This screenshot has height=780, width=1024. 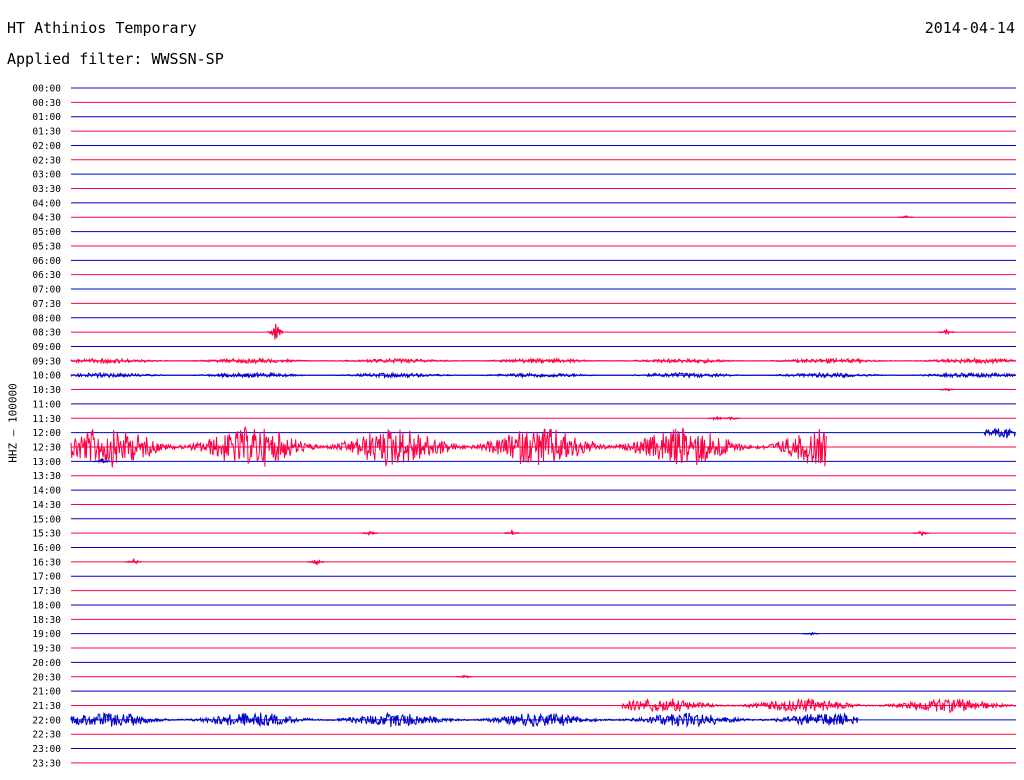 I want to click on time-tick-label: 00:00, so click(x=46, y=89).